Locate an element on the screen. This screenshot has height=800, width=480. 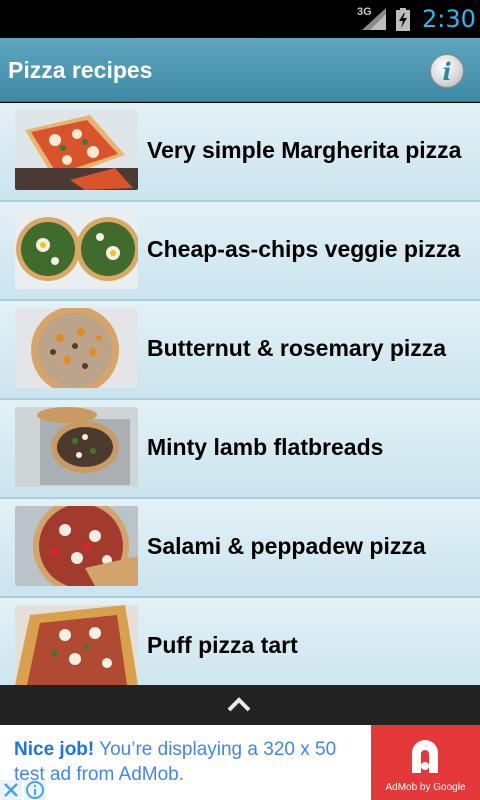
list-item: Salami & peppadew pizza is located at coordinates (240, 548).